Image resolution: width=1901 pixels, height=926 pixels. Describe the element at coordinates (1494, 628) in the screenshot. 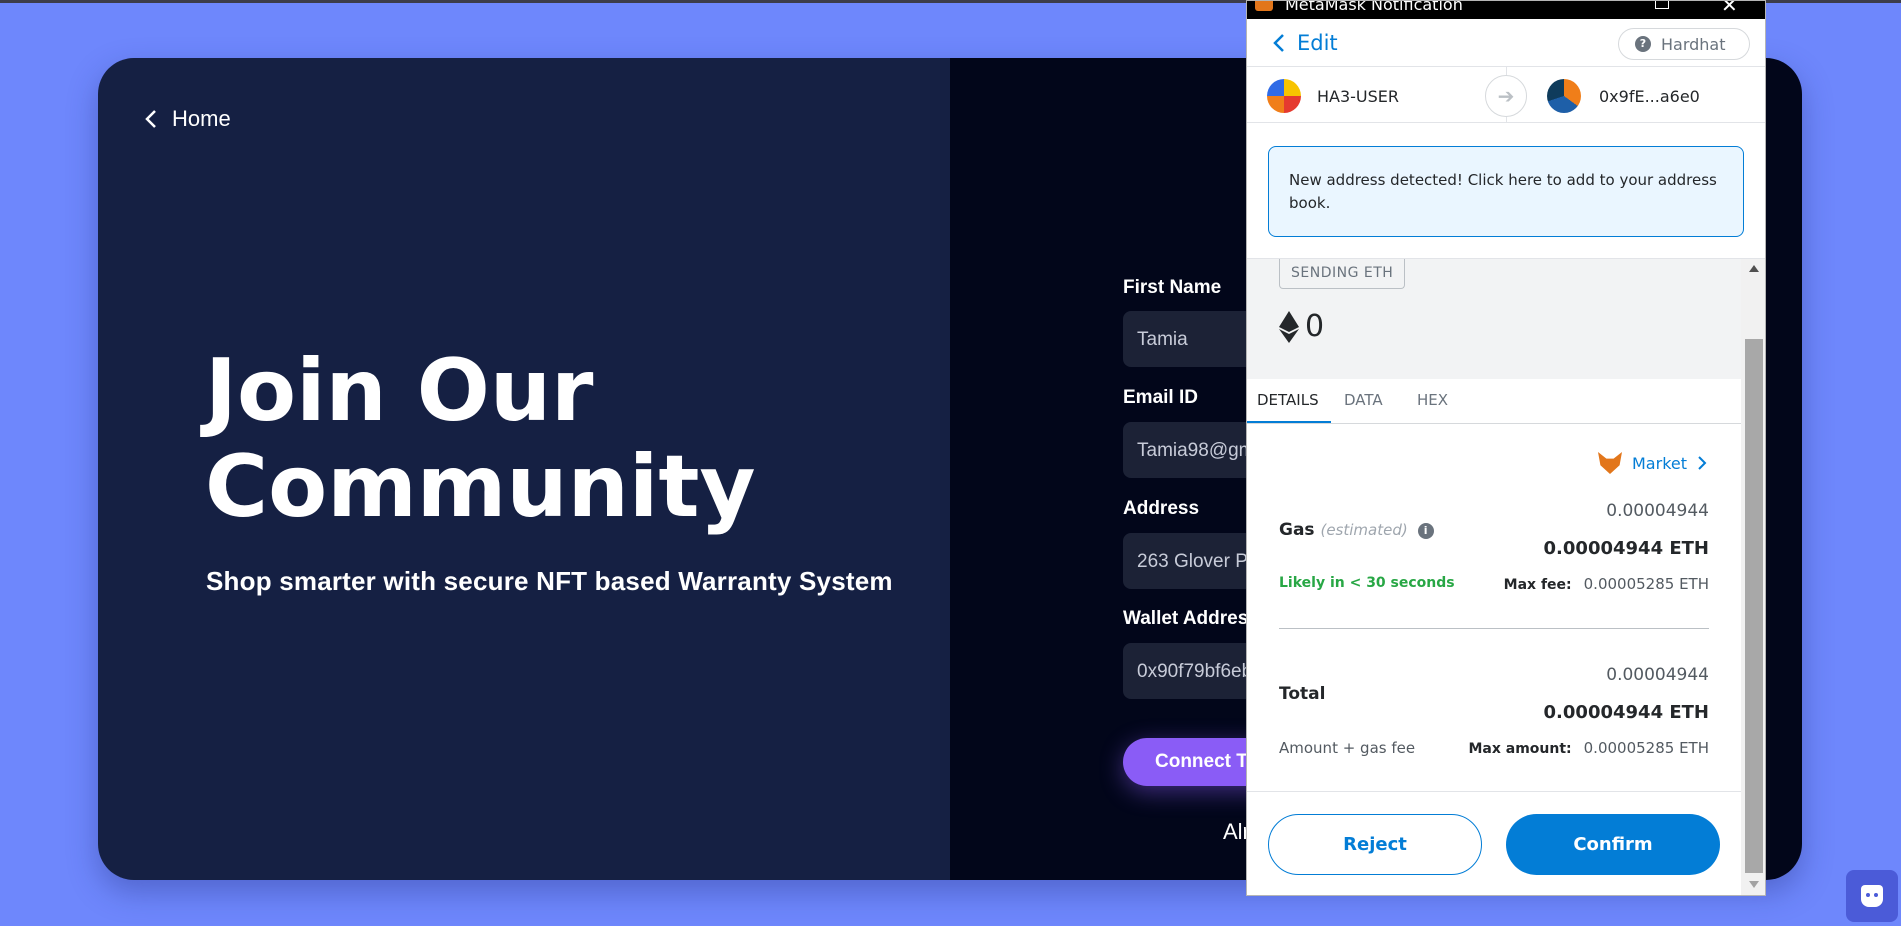

I see `section-separator` at that location.